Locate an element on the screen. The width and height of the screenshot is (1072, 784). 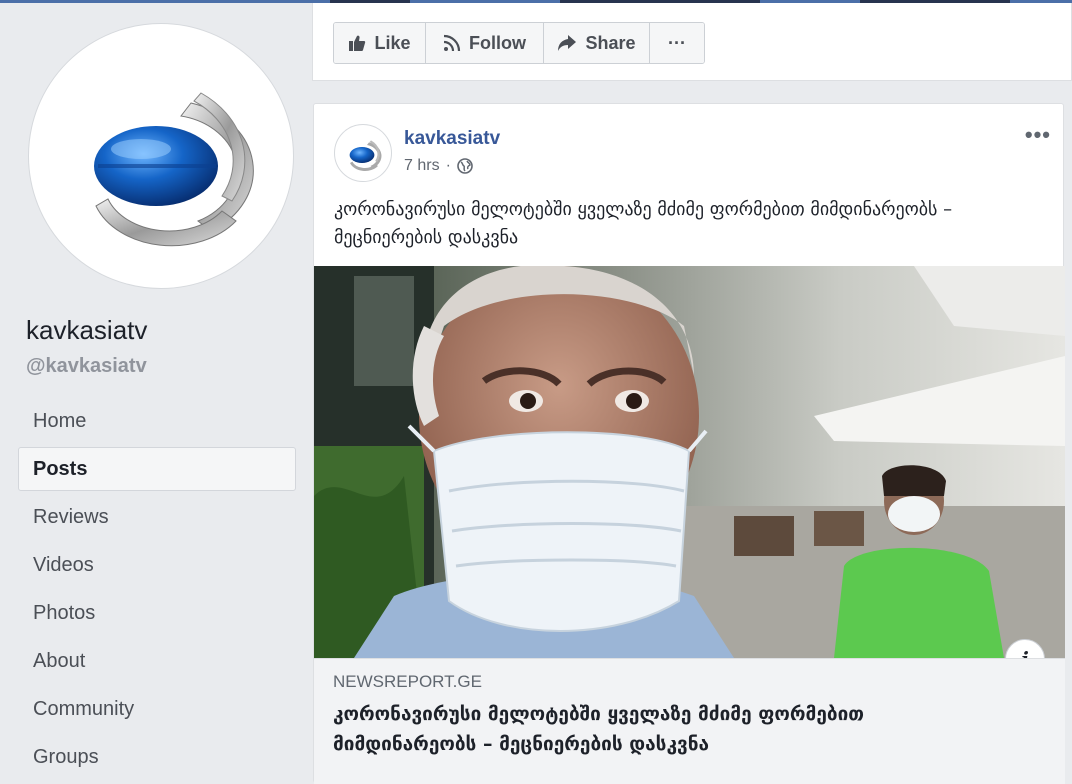
rss-follow-icon is located at coordinates (452, 43).